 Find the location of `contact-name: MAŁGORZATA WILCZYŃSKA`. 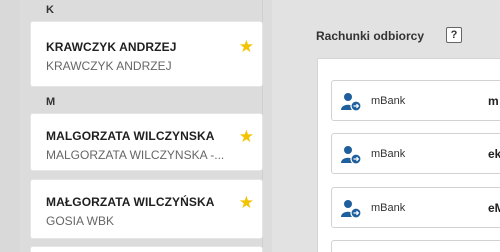

contact-name: MAŁGORZATA WILCZYŃSKA is located at coordinates (130, 202).